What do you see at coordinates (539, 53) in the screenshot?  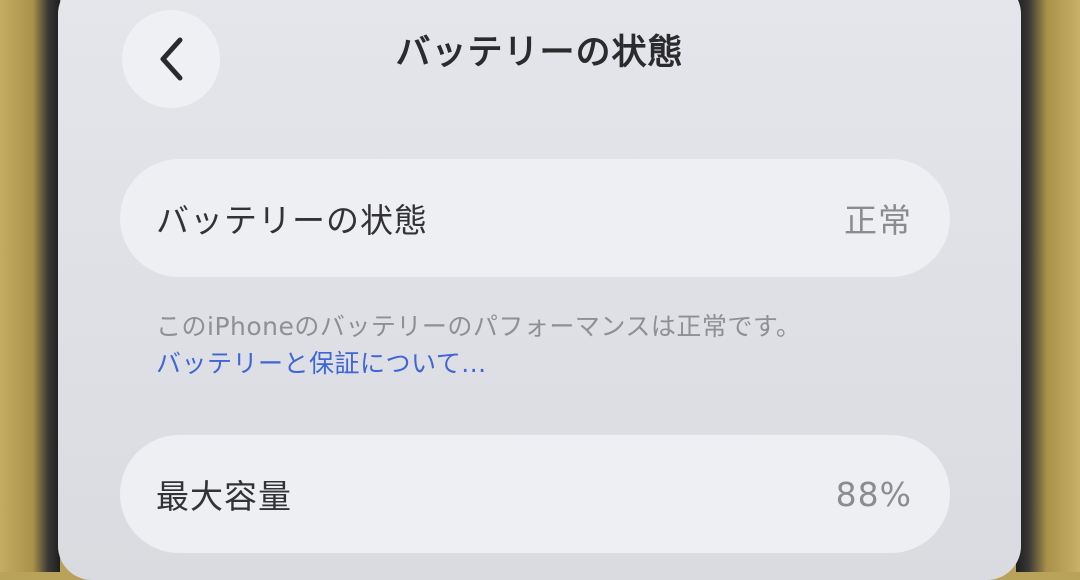 I see `page-title: バッテリーの状態` at bounding box center [539, 53].